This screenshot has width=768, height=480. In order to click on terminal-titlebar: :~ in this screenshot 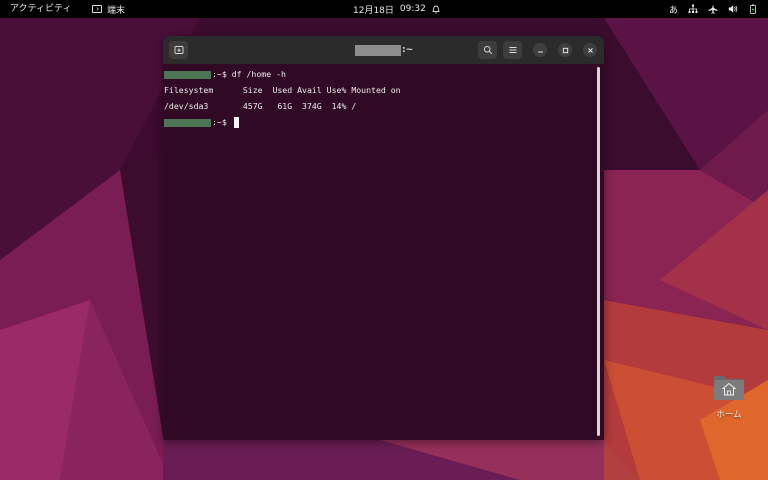, I will do `click(383, 50)`.